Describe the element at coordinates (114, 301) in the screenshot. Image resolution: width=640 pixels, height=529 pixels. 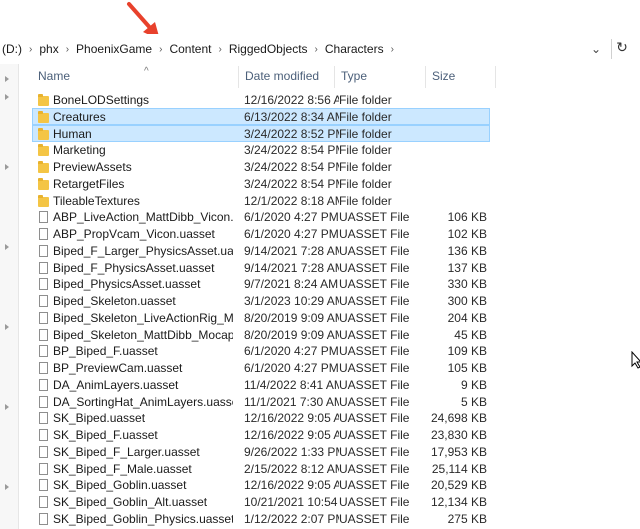
I see `file-name: Biped_Skeleton.uasset` at that location.